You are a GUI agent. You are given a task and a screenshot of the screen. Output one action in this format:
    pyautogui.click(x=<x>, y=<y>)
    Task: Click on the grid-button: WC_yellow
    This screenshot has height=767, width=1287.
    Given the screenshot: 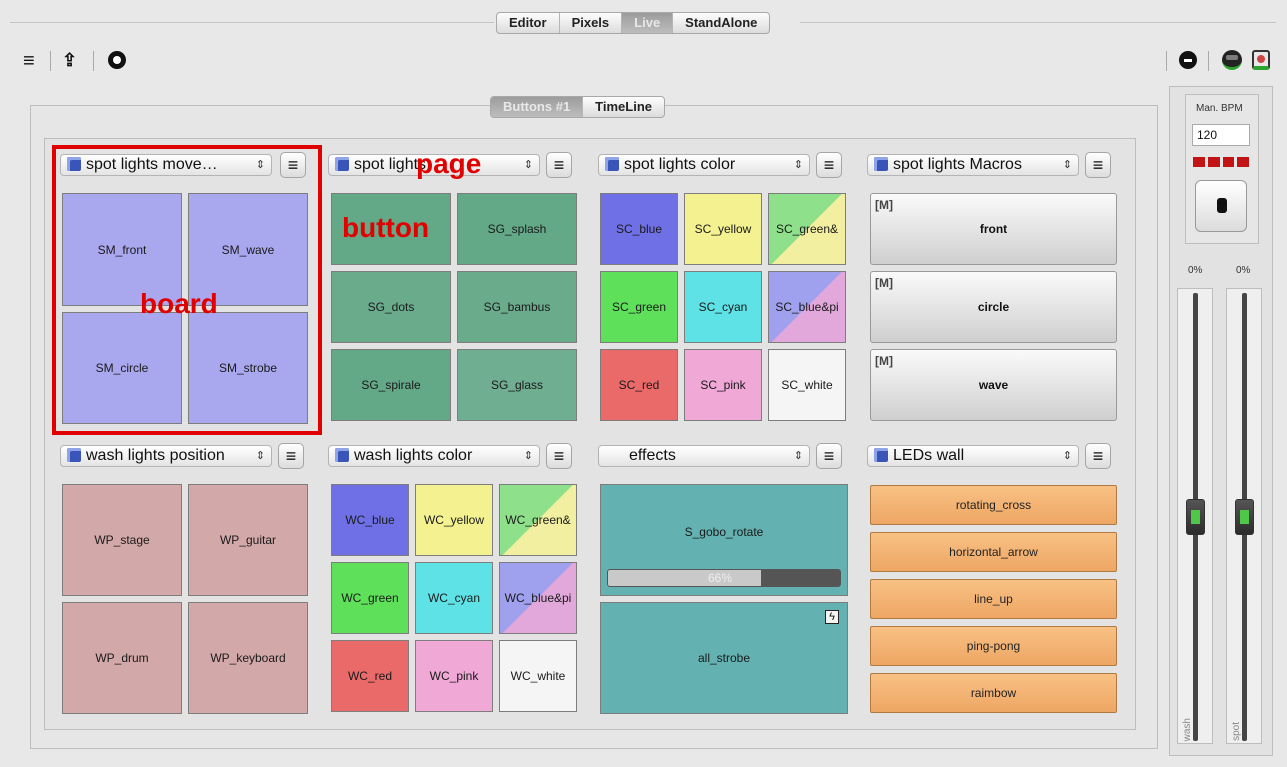 What is the action you would take?
    pyautogui.click(x=454, y=520)
    